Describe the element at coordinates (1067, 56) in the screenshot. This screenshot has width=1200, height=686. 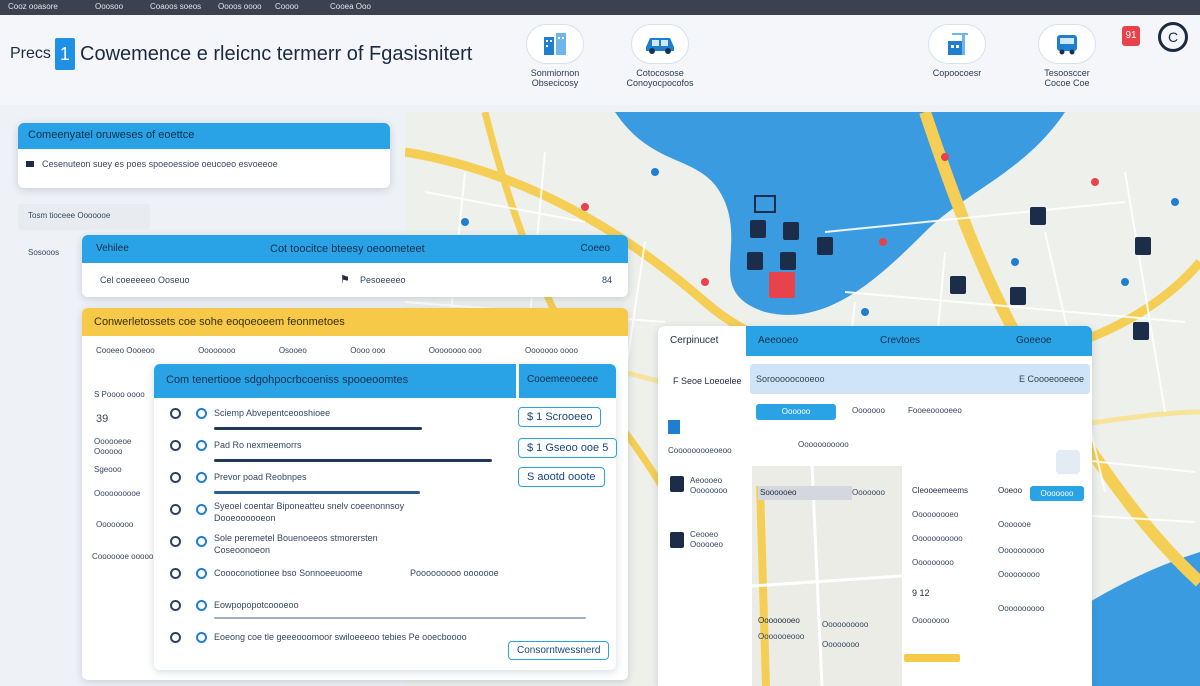
I see `nav-item-4: Tesoosccer Cocoe Coe` at that location.